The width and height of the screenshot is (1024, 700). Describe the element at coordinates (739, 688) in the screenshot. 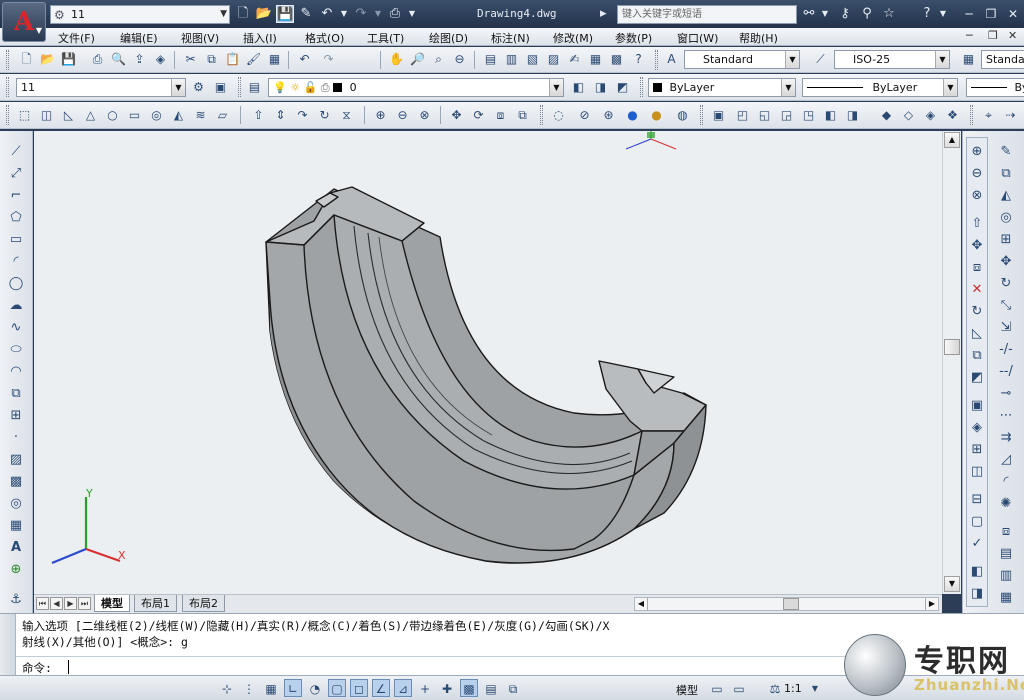

I see `quick-view-drawings-icon: ▭` at that location.